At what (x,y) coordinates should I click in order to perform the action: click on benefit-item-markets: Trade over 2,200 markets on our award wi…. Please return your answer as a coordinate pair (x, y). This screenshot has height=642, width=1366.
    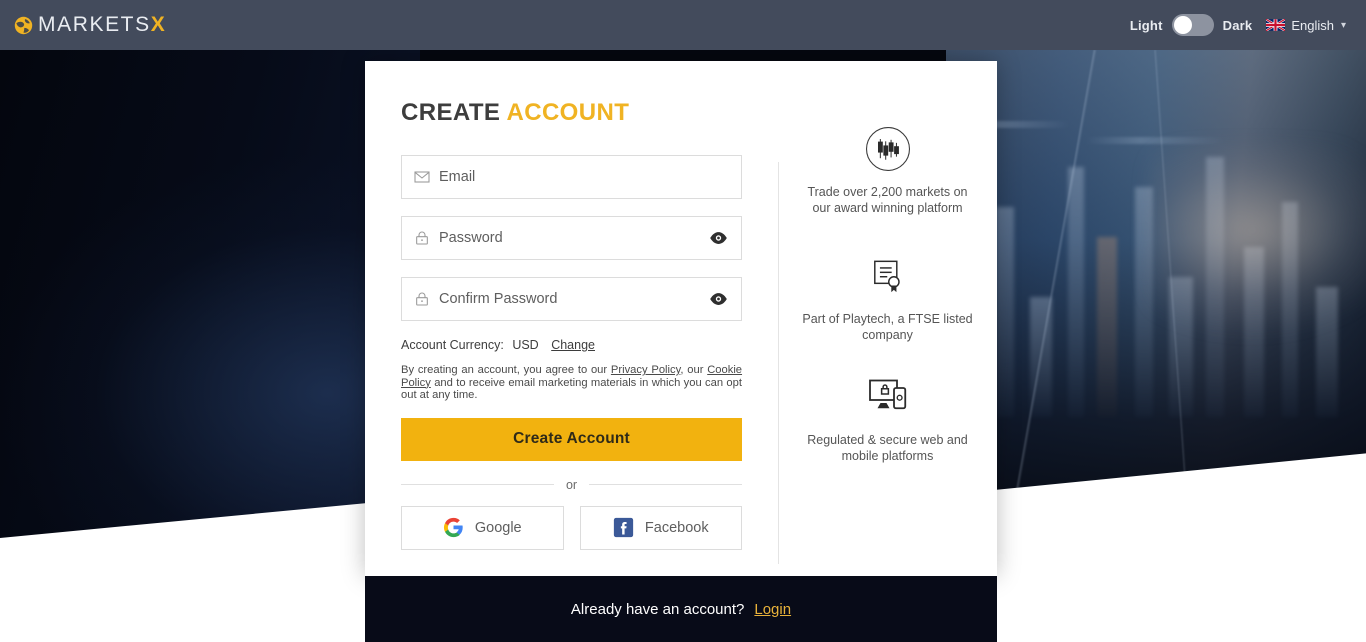
    Looking at the image, I should click on (887, 169).